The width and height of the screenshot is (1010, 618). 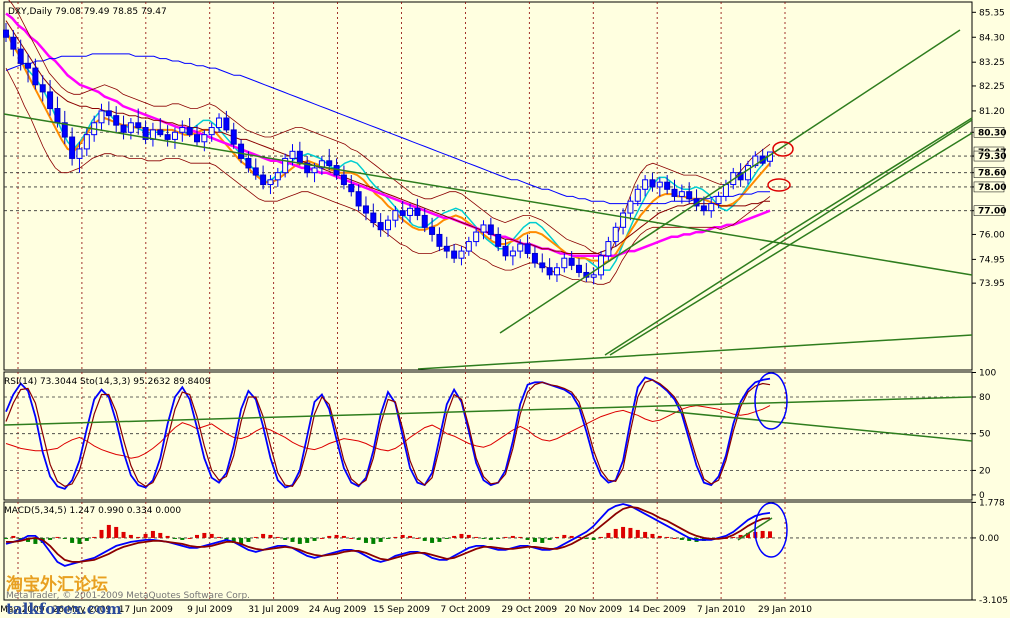 What do you see at coordinates (87, 12) in the screenshot?
I see `price-panel-info: DXY,Daily 79.08 79.49 78.85 79.47` at bounding box center [87, 12].